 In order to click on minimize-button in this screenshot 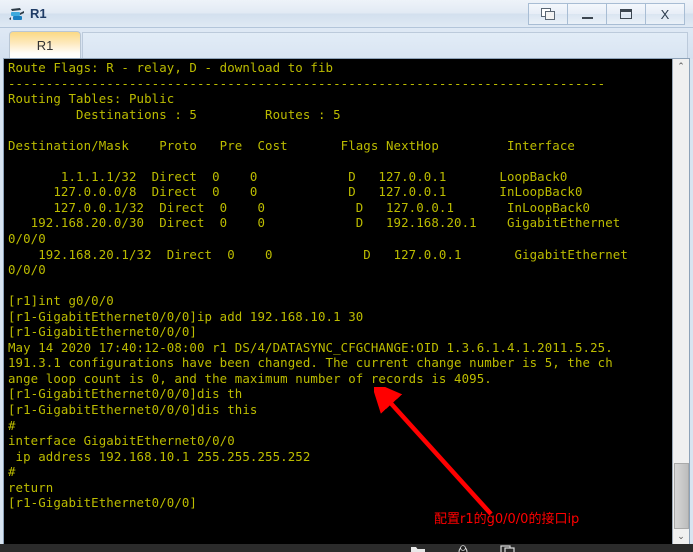, I will do `click(586, 14)`.